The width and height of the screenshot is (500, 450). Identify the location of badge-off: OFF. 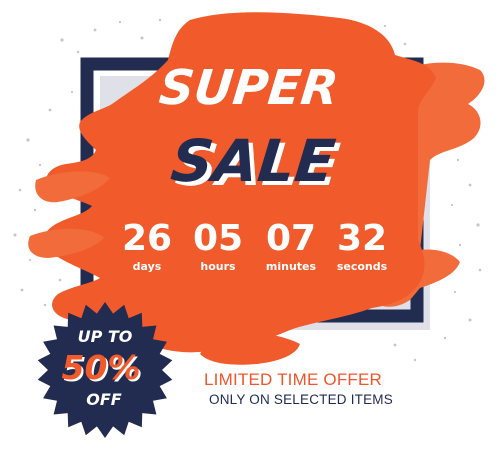
(104, 399).